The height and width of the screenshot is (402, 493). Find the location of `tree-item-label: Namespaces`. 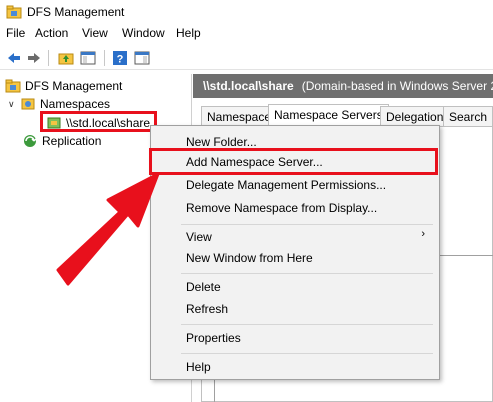

tree-item-label: Namespaces is located at coordinates (75, 104).